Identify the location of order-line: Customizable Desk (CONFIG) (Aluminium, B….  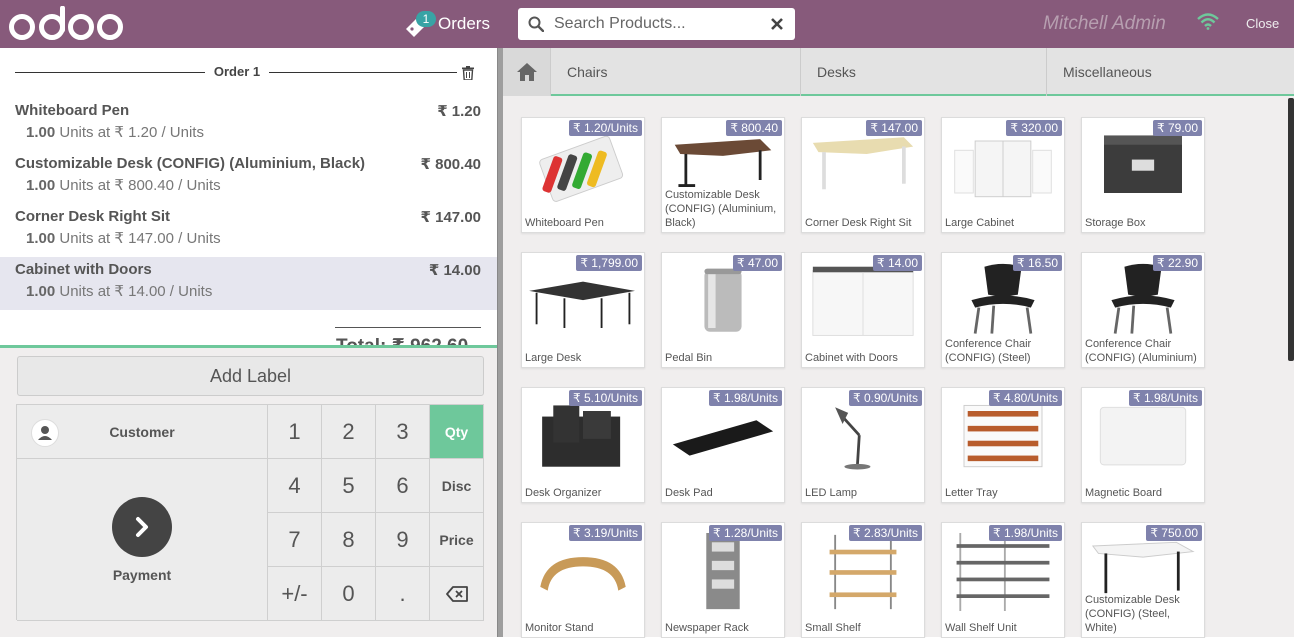
(248, 177).